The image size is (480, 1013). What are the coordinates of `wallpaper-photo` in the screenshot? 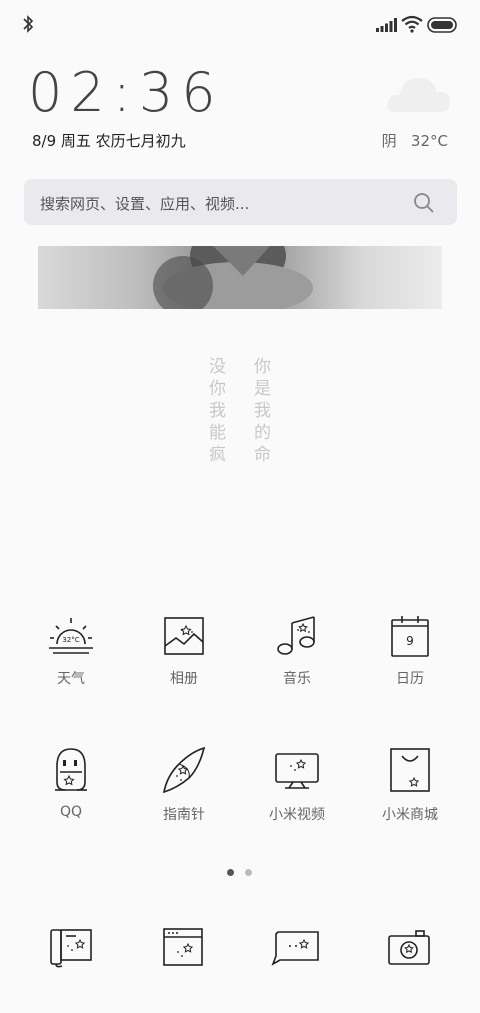 It's located at (240, 277).